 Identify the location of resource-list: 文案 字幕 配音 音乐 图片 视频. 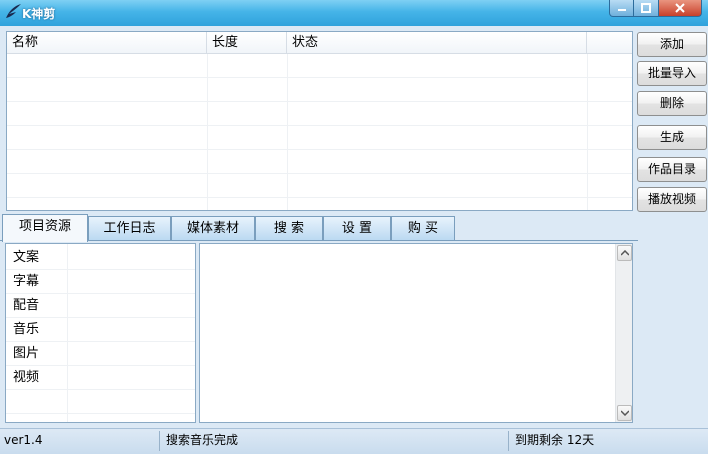
(100, 333).